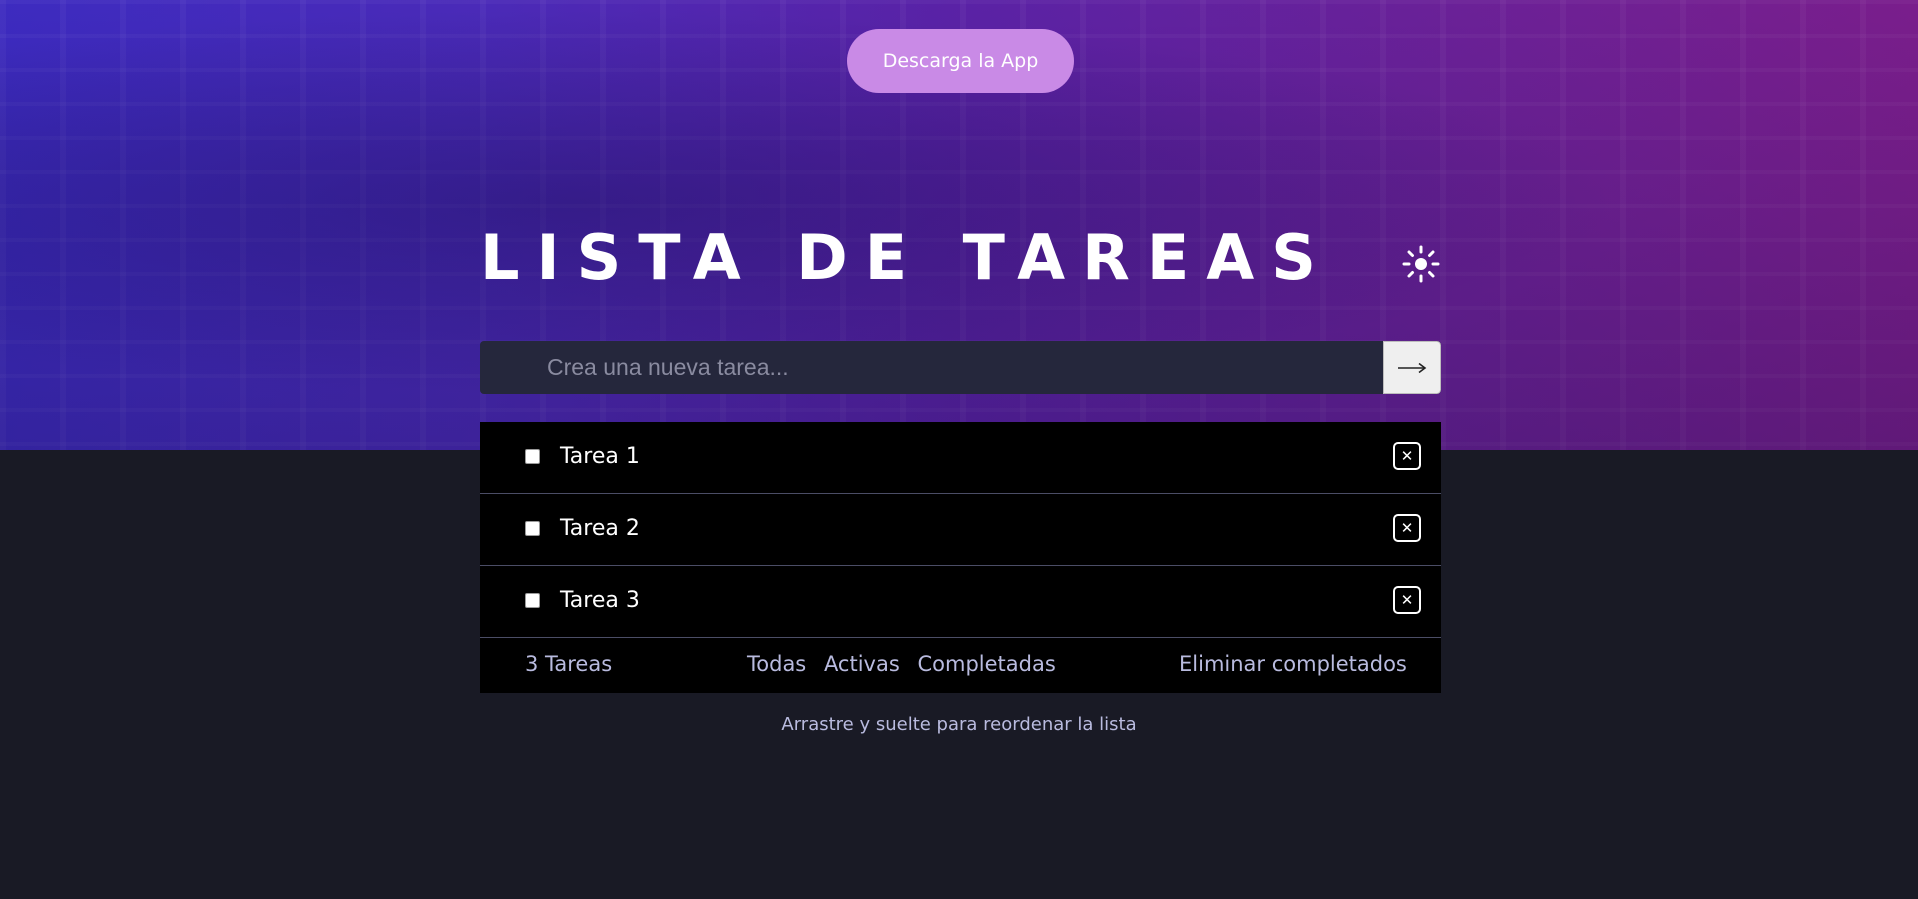 This screenshot has width=1918, height=899. What do you see at coordinates (1293, 664) in the screenshot?
I see `clear-completed-button: Eliminar completados` at bounding box center [1293, 664].